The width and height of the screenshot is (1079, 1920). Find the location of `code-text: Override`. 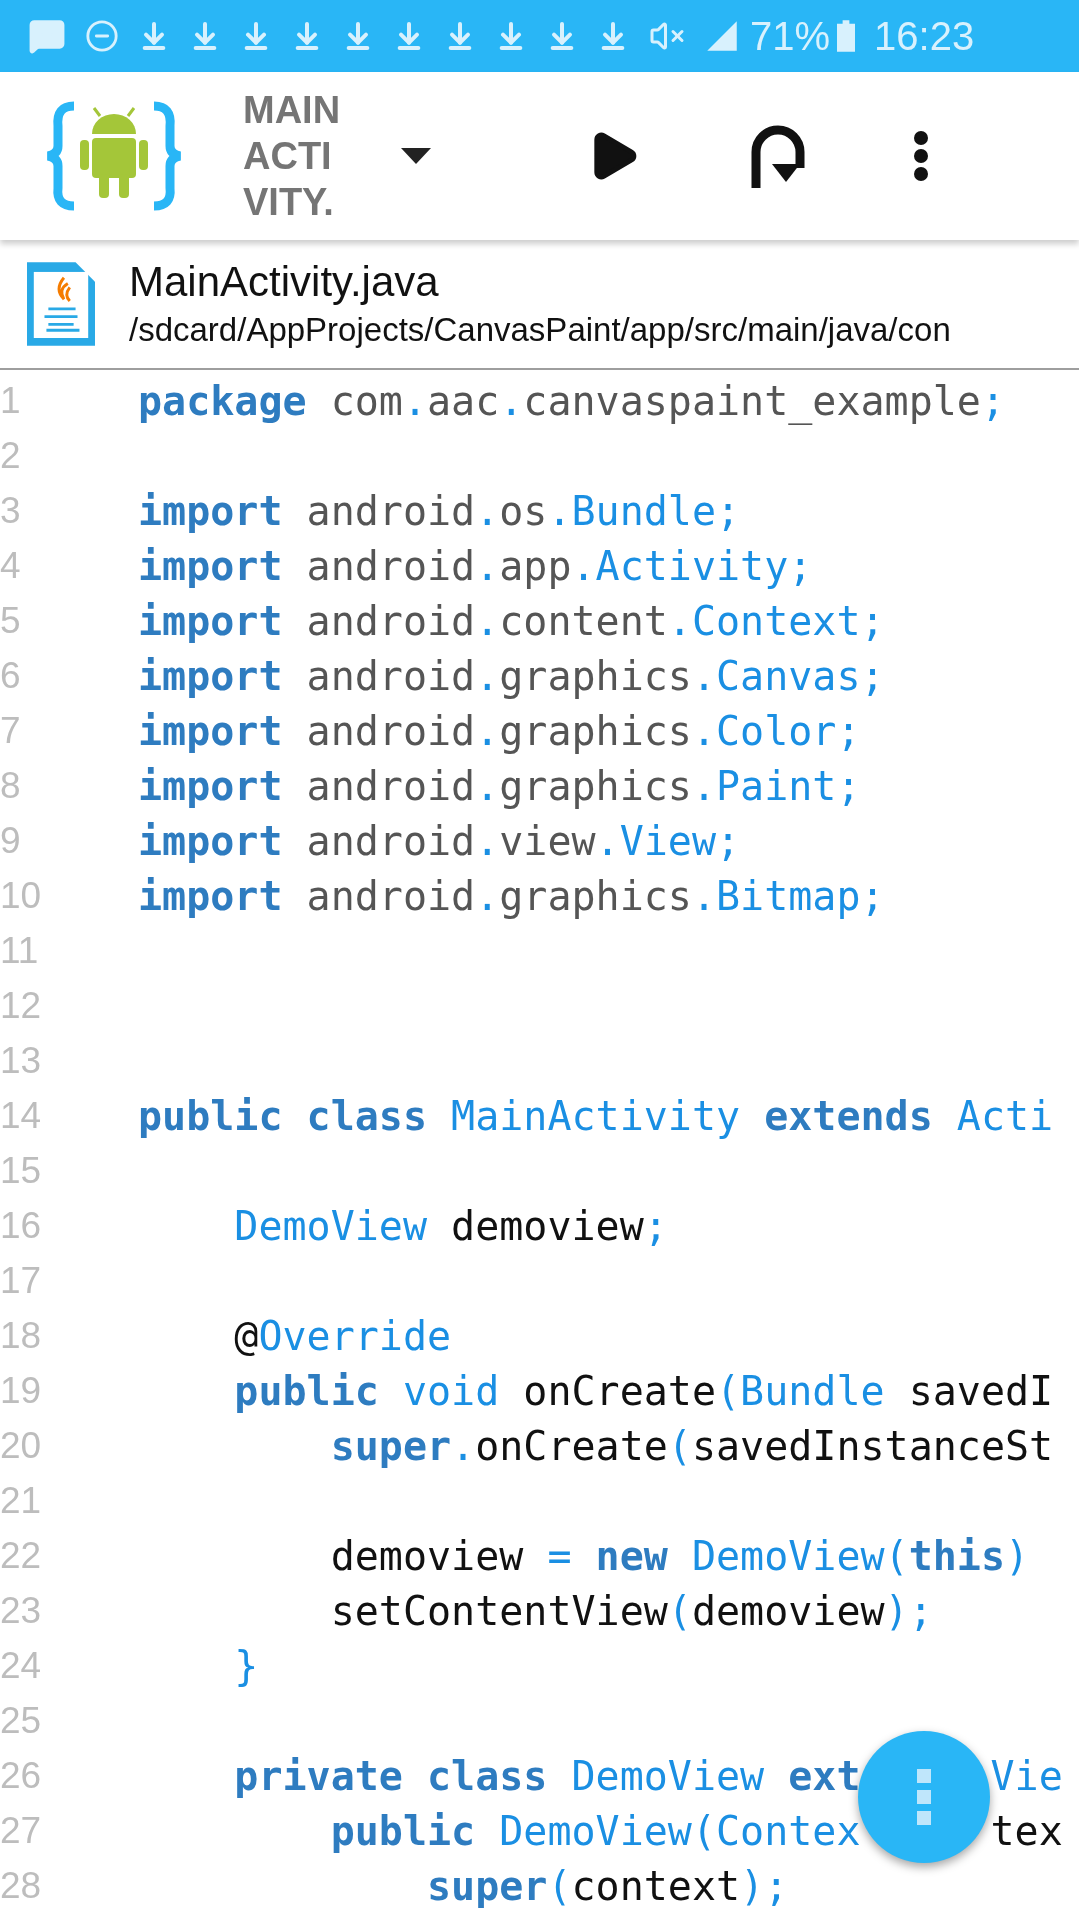

code-text: Override is located at coordinates (355, 1335).